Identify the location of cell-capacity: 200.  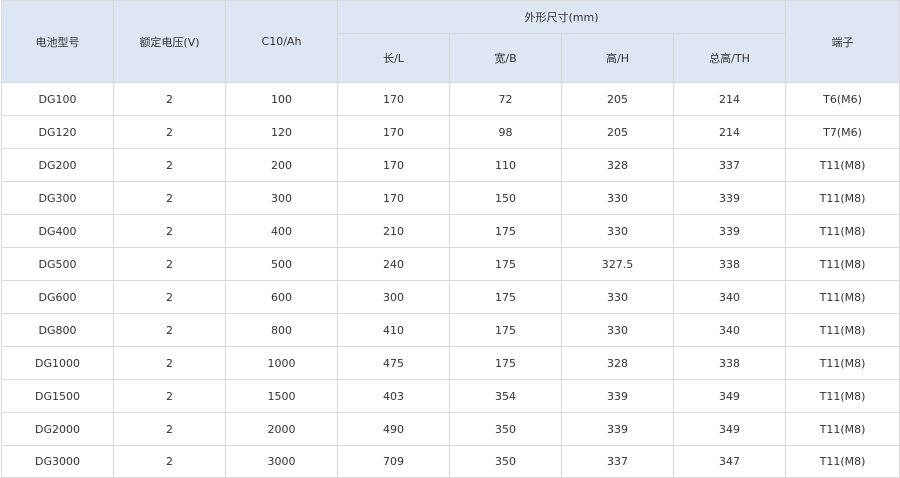
(281, 165).